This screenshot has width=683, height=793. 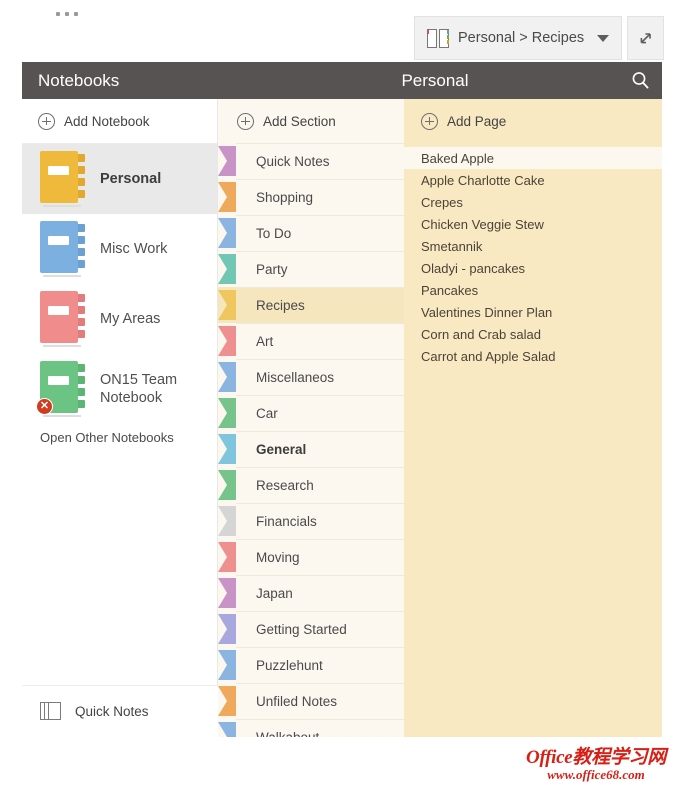 I want to click on notebook-item: Personal, so click(x=119, y=179).